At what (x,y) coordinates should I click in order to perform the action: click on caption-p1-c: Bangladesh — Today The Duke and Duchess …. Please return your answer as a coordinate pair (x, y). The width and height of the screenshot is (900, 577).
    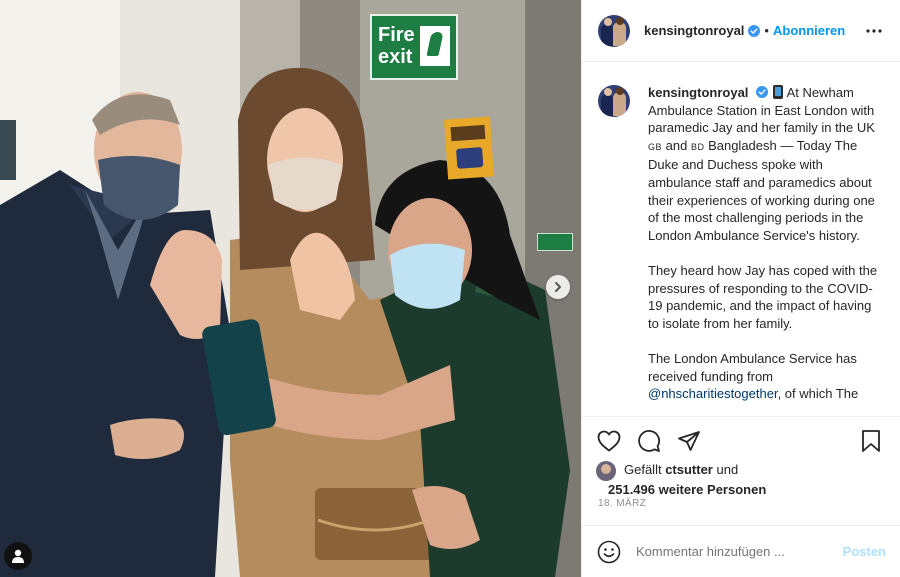
    Looking at the image, I should click on (761, 190).